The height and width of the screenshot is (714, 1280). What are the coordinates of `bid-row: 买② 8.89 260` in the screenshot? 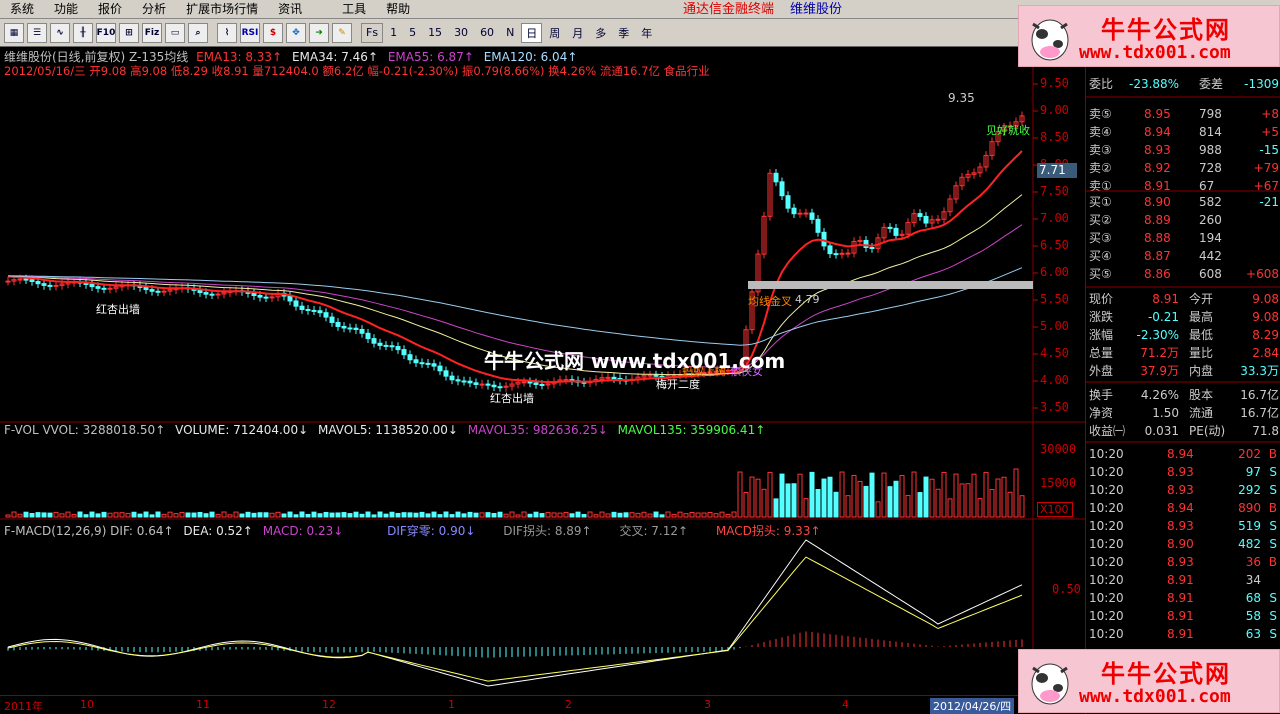 It's located at (1184, 220).